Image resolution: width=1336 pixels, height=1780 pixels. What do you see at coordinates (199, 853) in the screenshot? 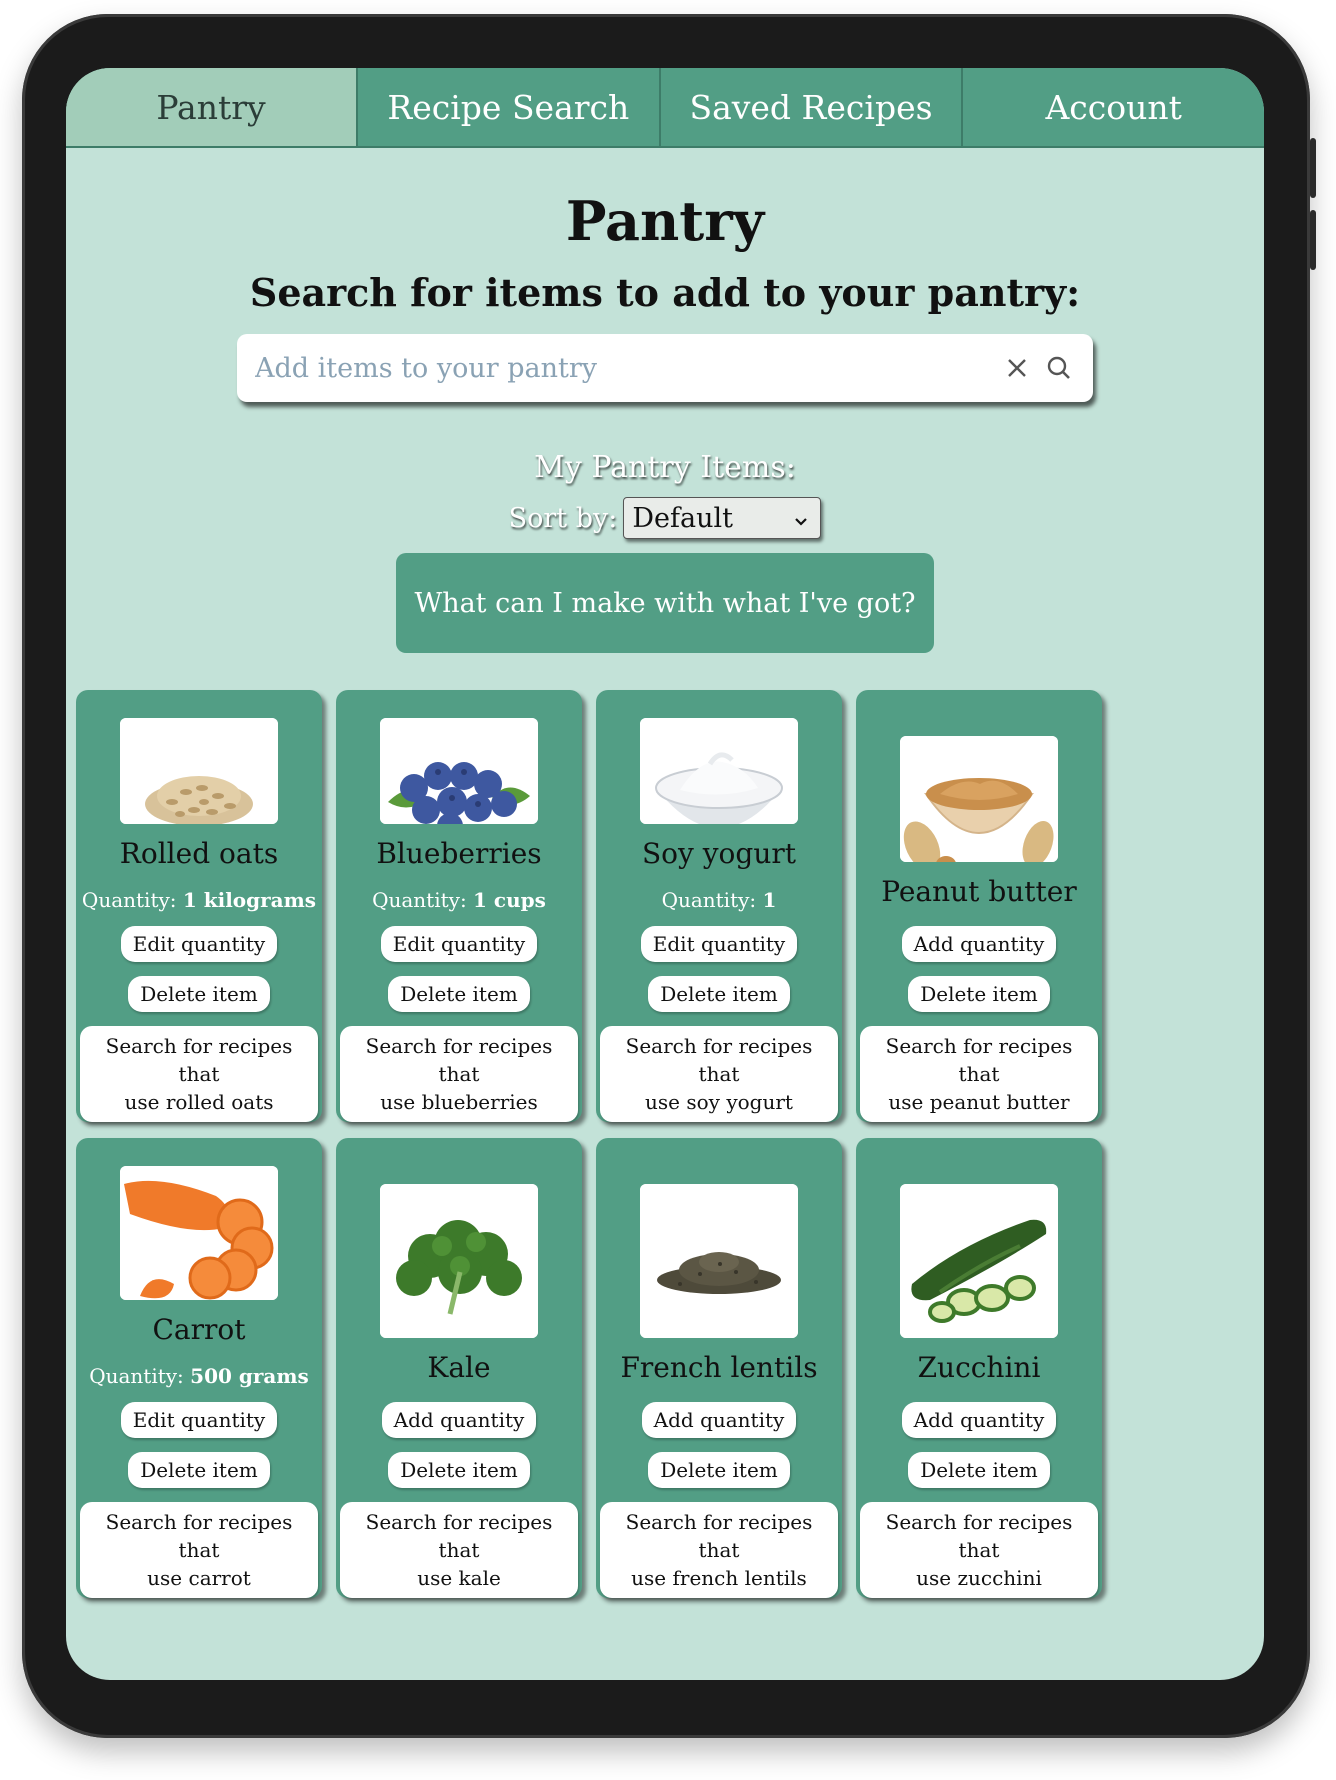
I see `item-name: Rolled oats` at bounding box center [199, 853].